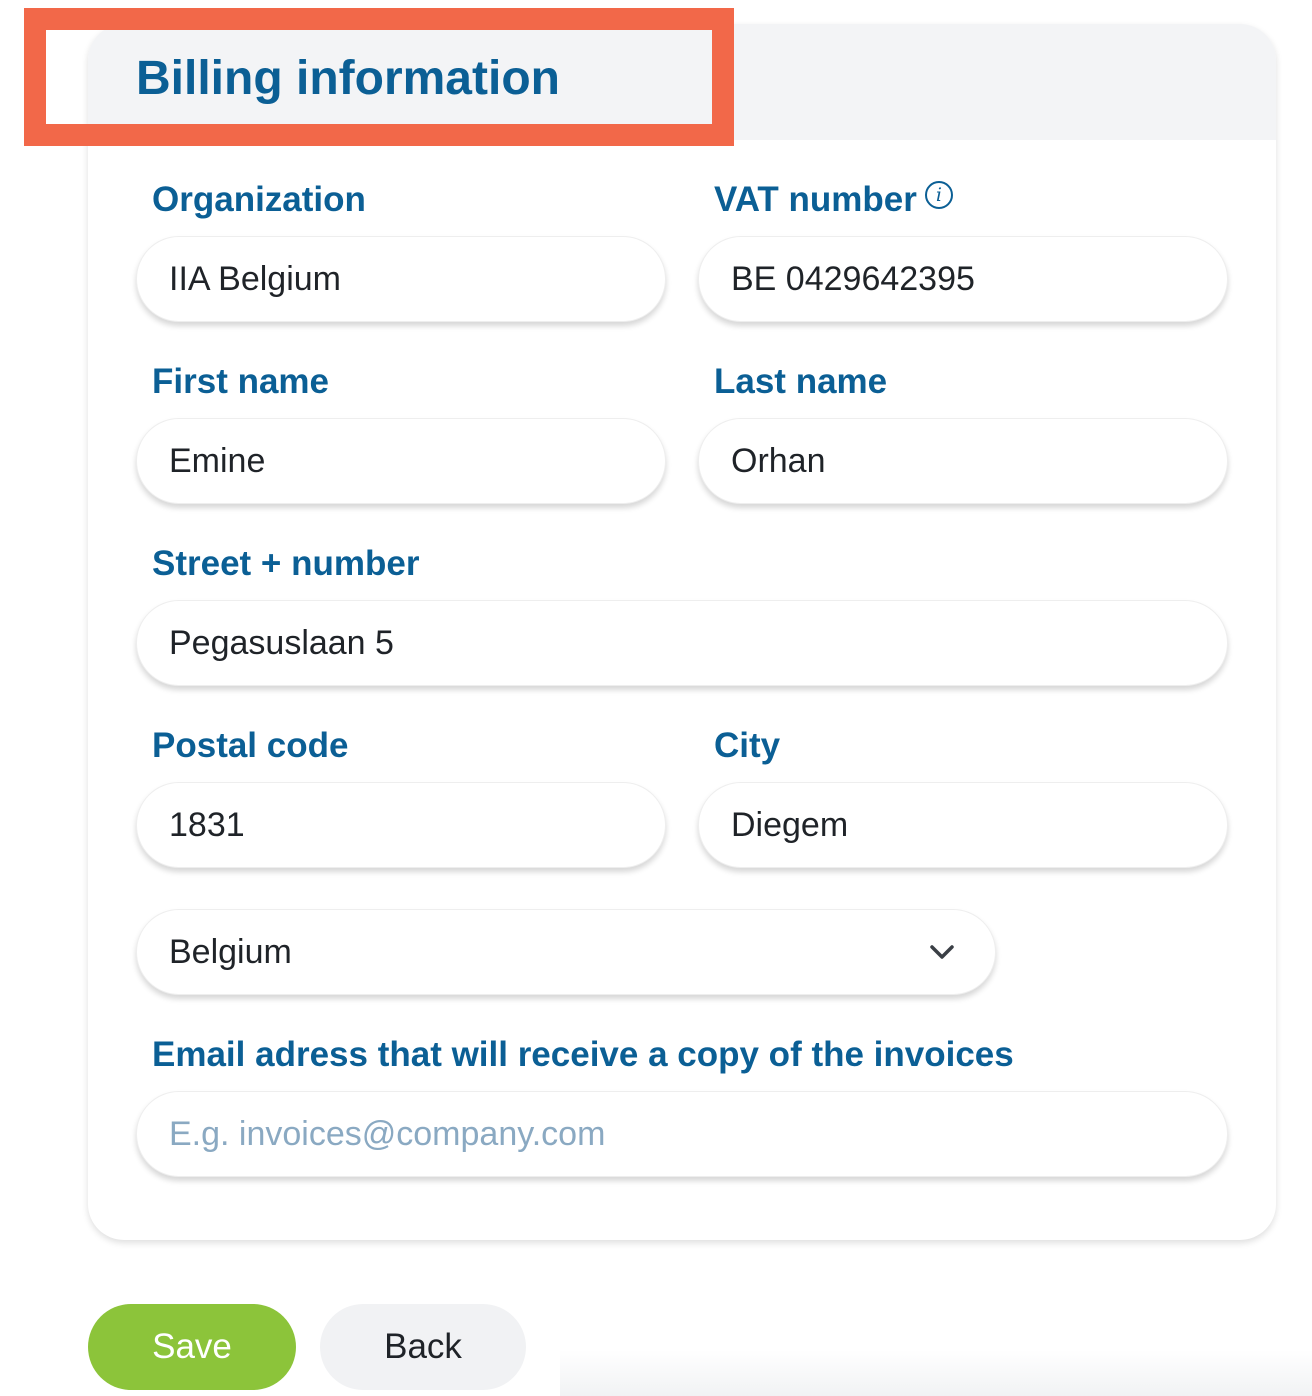  I want to click on organization-input, so click(401, 279).